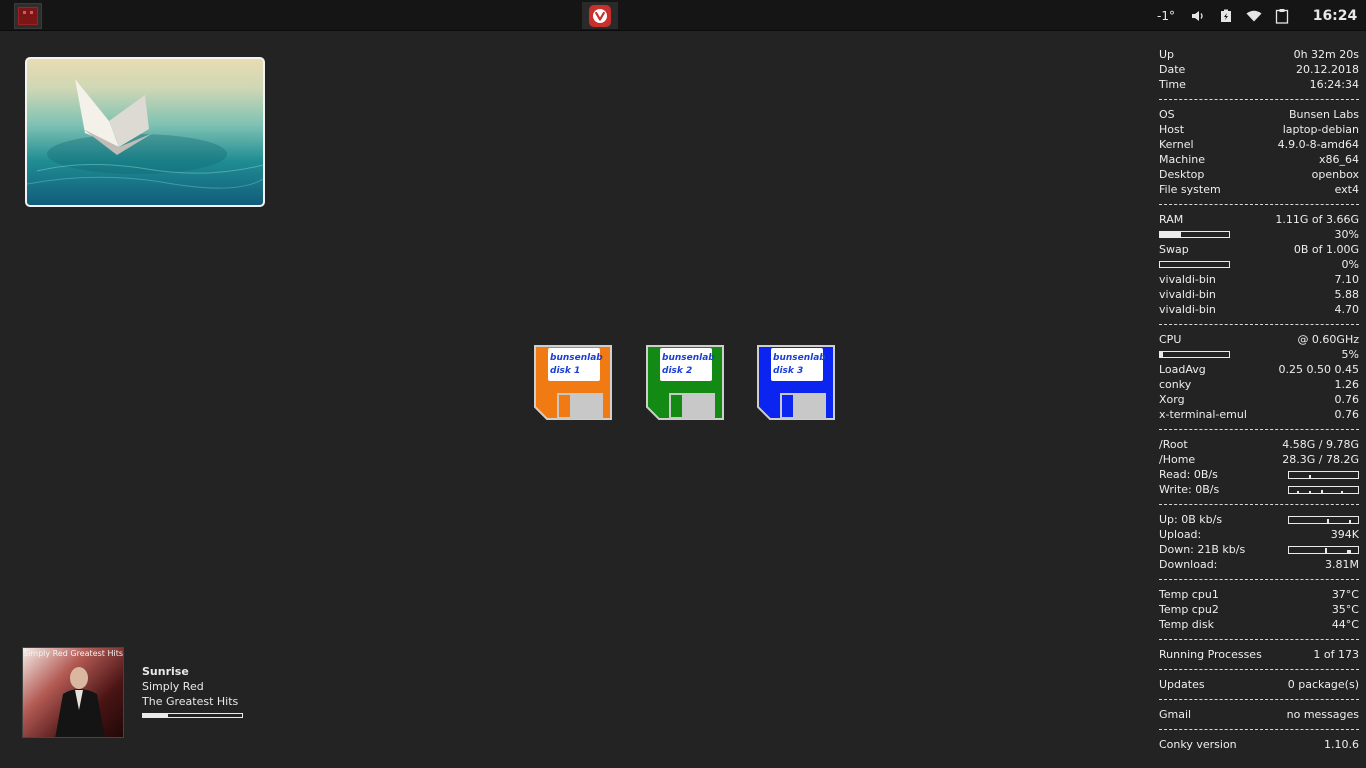  What do you see at coordinates (1259, 519) in the screenshot?
I see `conky-net-up-row: Up: 0B kb/s` at bounding box center [1259, 519].